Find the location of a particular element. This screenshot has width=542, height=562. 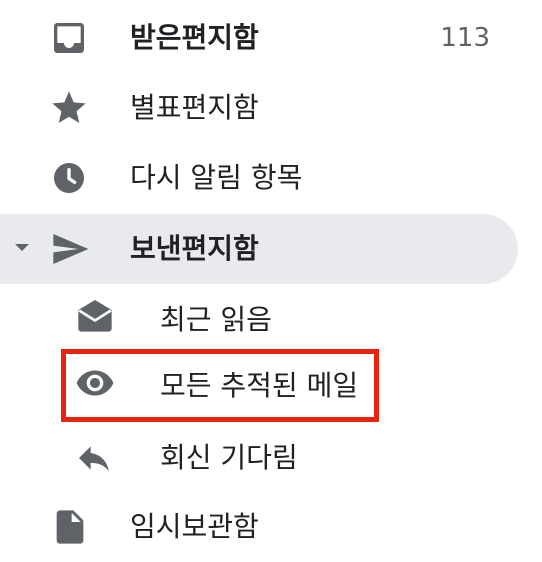

inbox-icon is located at coordinates (69, 38).